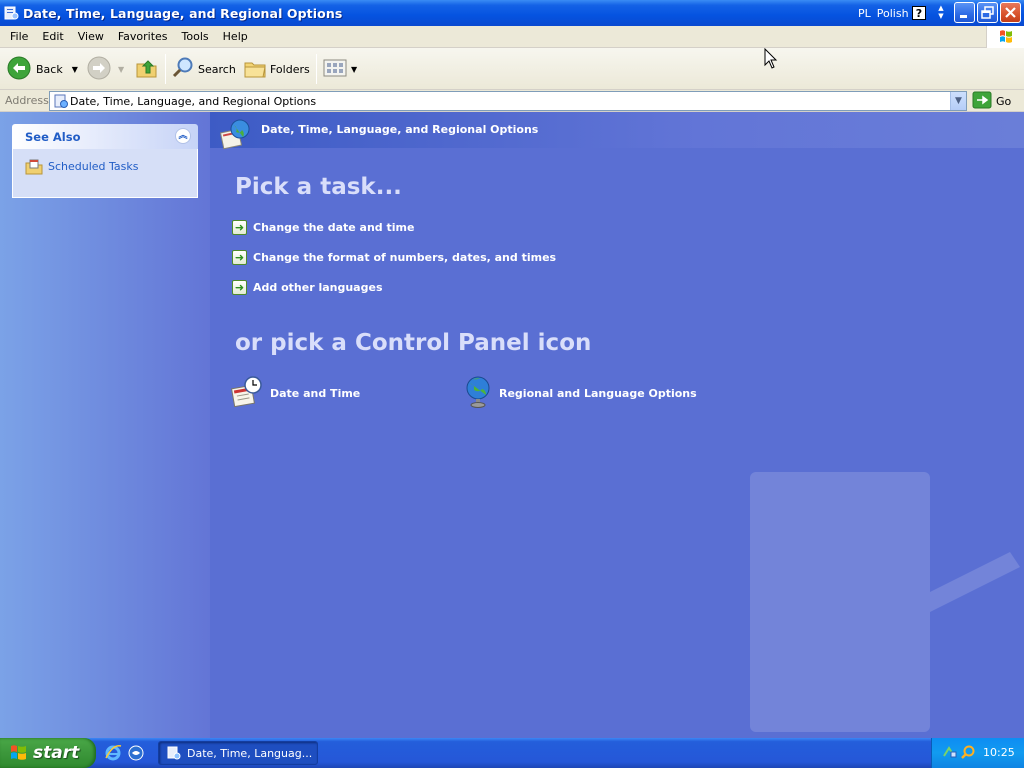 The height and width of the screenshot is (768, 1024). I want to click on internet-explorer-icon, so click(113, 754).